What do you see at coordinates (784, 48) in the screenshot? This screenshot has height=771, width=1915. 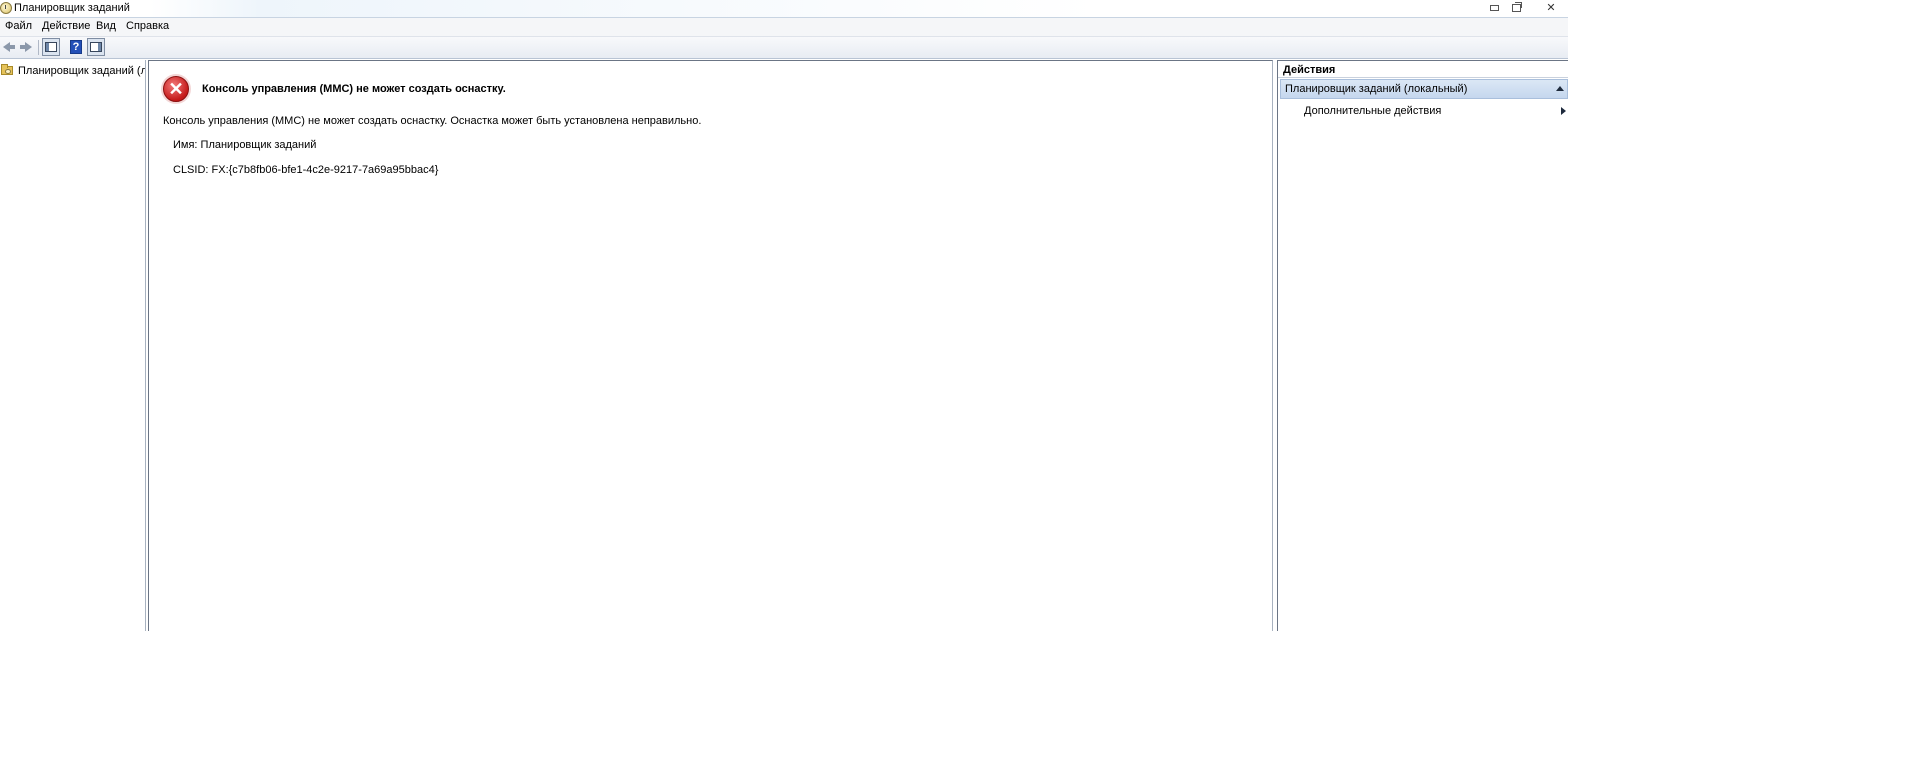 I see `toolbar: ?` at bounding box center [784, 48].